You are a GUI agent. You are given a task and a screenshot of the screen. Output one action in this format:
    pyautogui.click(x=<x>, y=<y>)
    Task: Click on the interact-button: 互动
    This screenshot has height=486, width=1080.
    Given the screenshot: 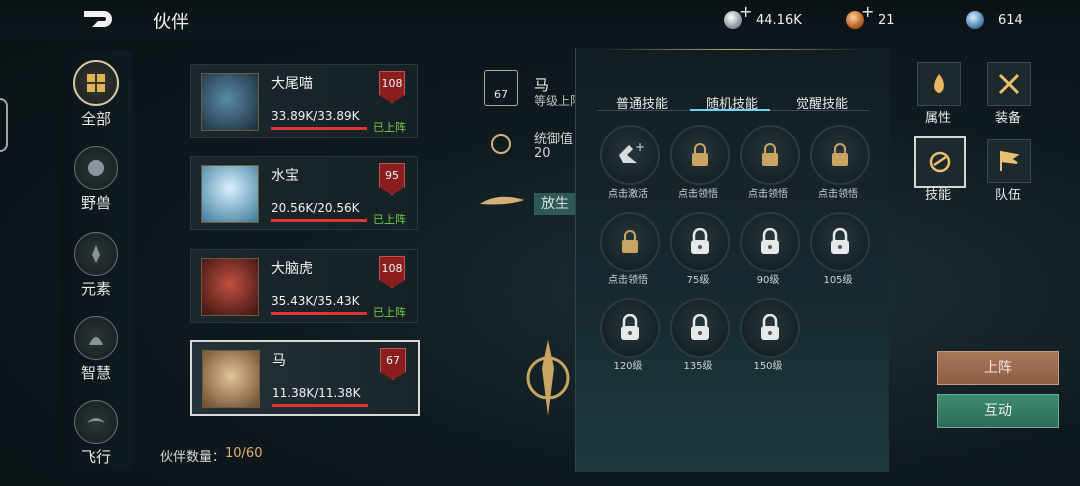 What is the action you would take?
    pyautogui.click(x=998, y=411)
    